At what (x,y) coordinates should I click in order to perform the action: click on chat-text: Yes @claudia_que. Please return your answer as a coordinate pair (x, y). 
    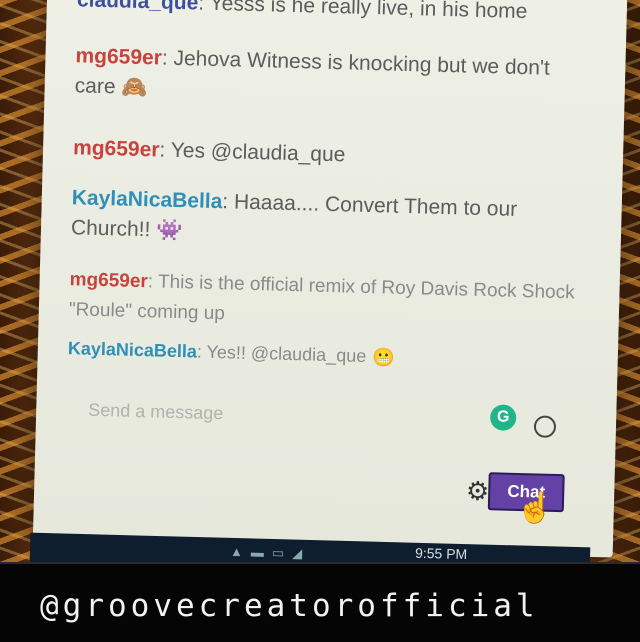
    Looking at the image, I should click on (258, 152).